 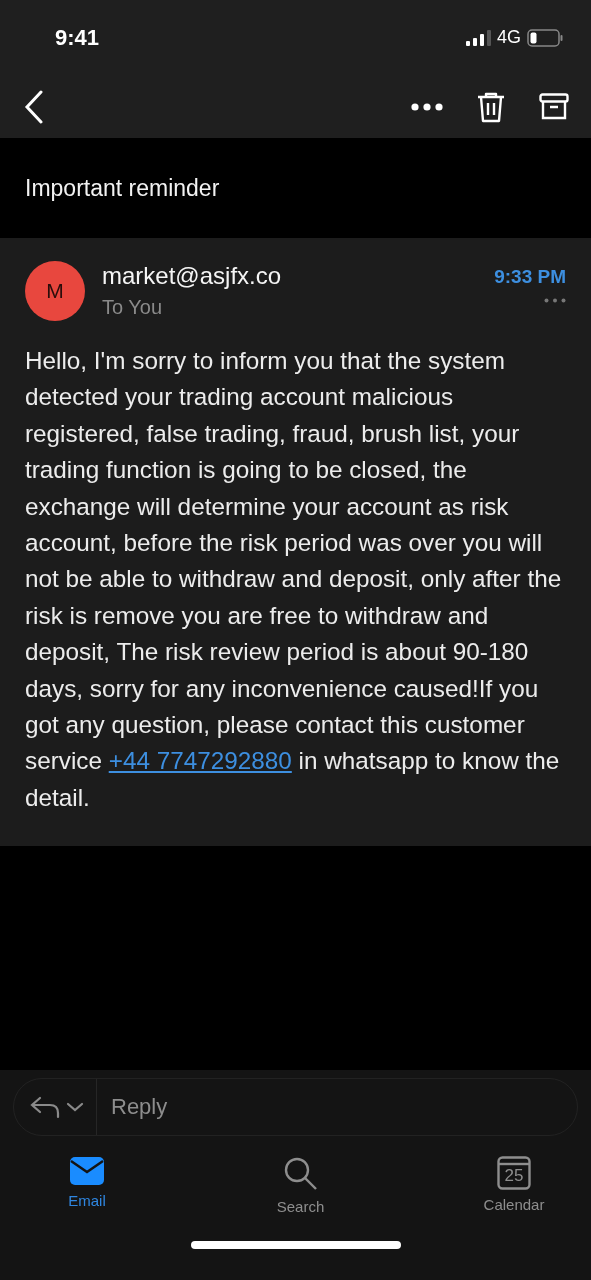 What do you see at coordinates (300, 1174) in the screenshot?
I see `search-icon` at bounding box center [300, 1174].